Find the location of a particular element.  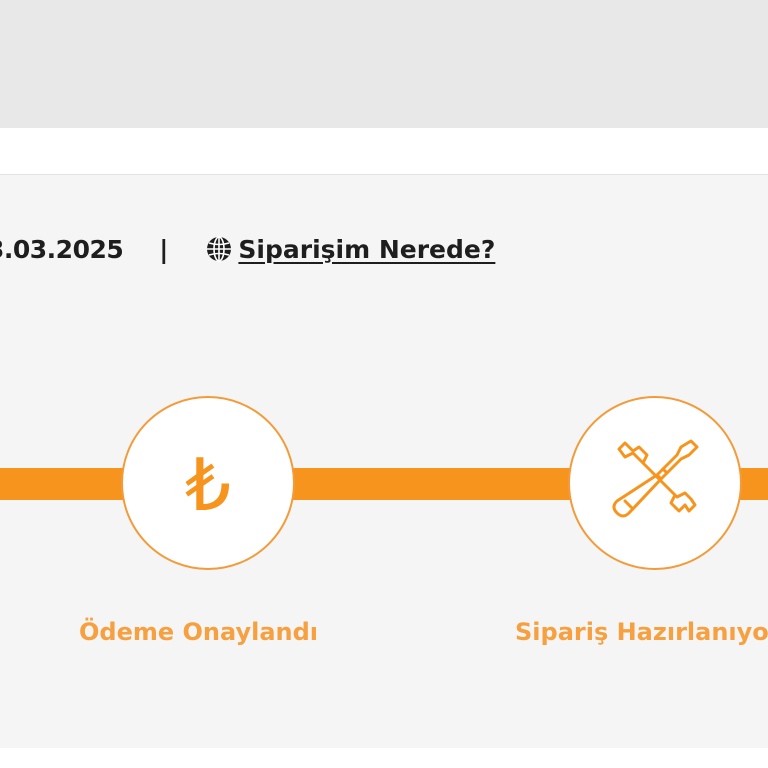

order-info-row: 3.03.2025 | Siparişim Nerede? is located at coordinates (247, 249).